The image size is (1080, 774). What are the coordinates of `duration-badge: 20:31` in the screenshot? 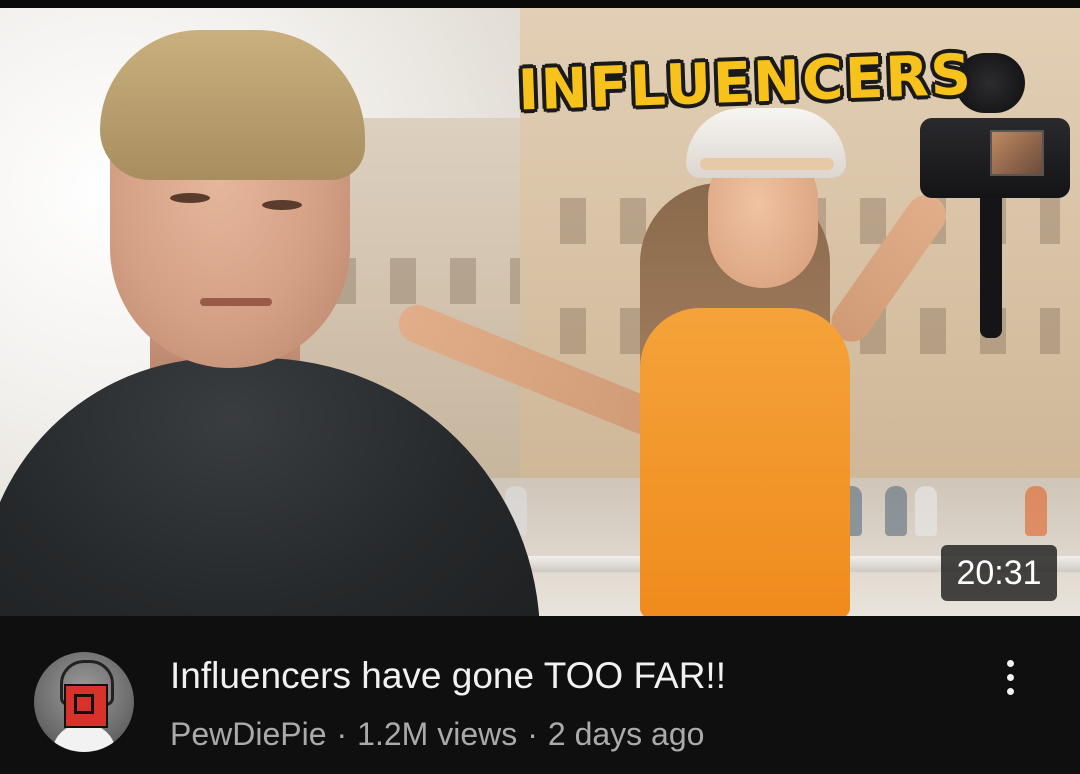 It's located at (999, 573).